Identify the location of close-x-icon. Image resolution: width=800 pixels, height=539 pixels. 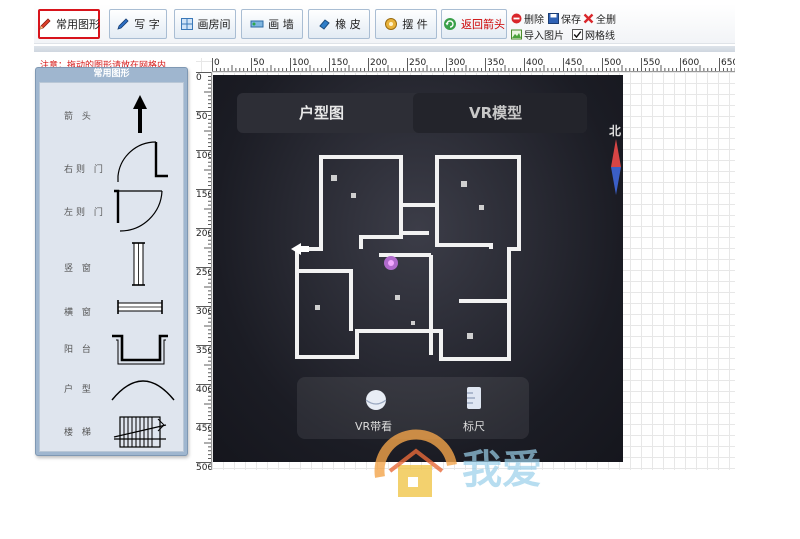
(588, 18).